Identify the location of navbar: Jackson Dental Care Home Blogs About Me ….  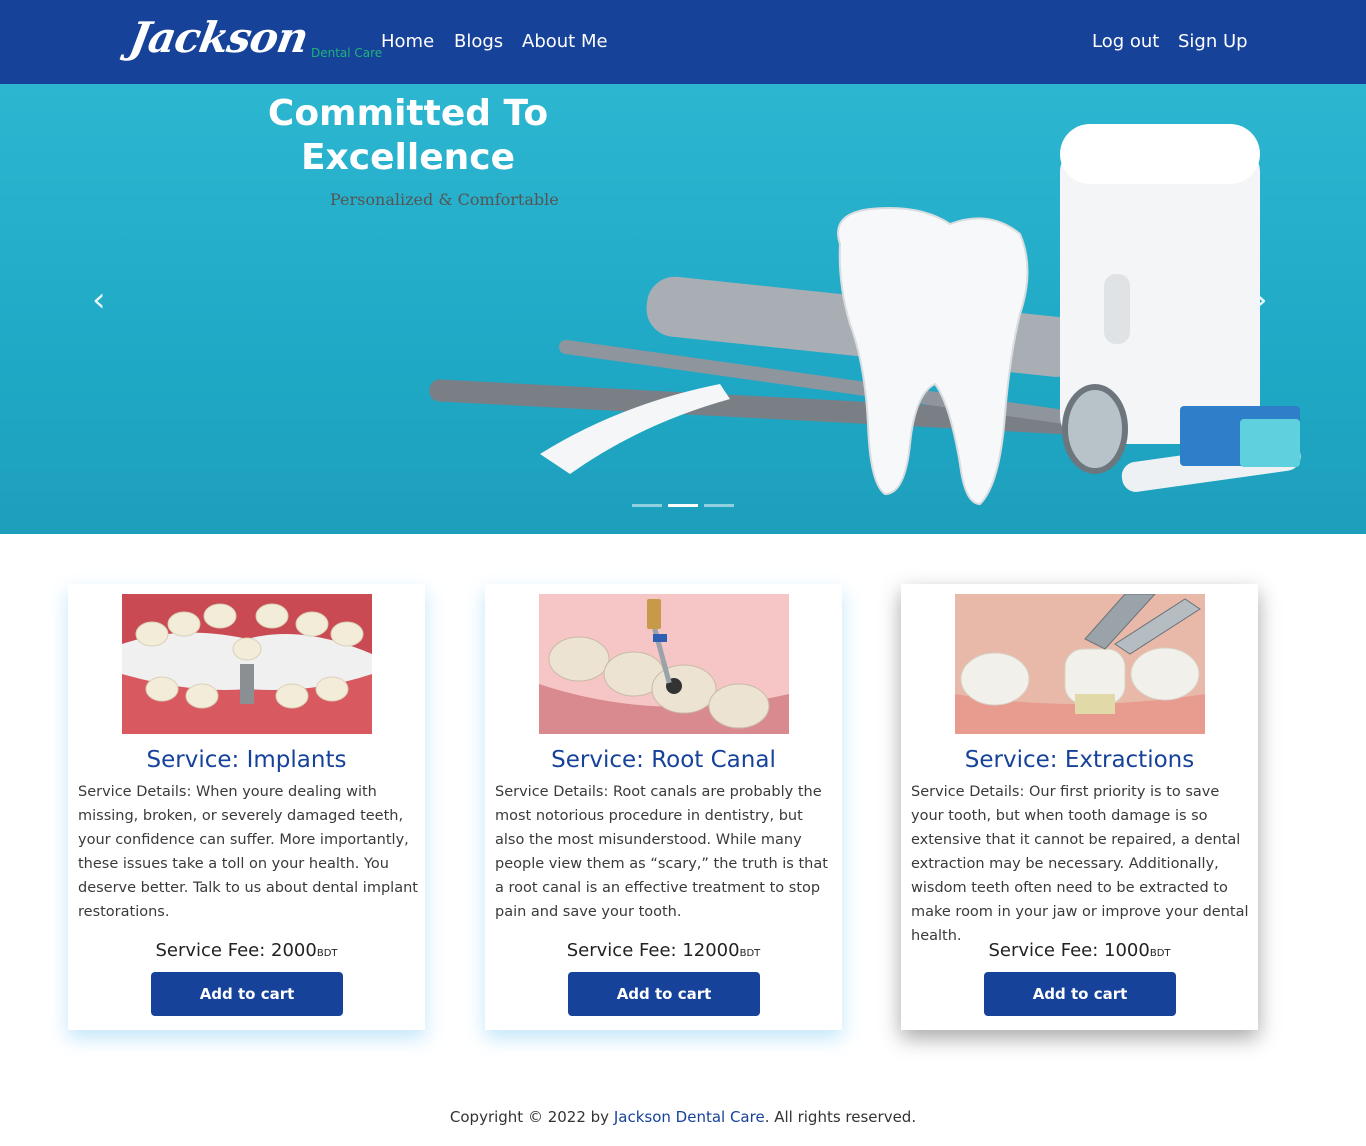
(683, 42).